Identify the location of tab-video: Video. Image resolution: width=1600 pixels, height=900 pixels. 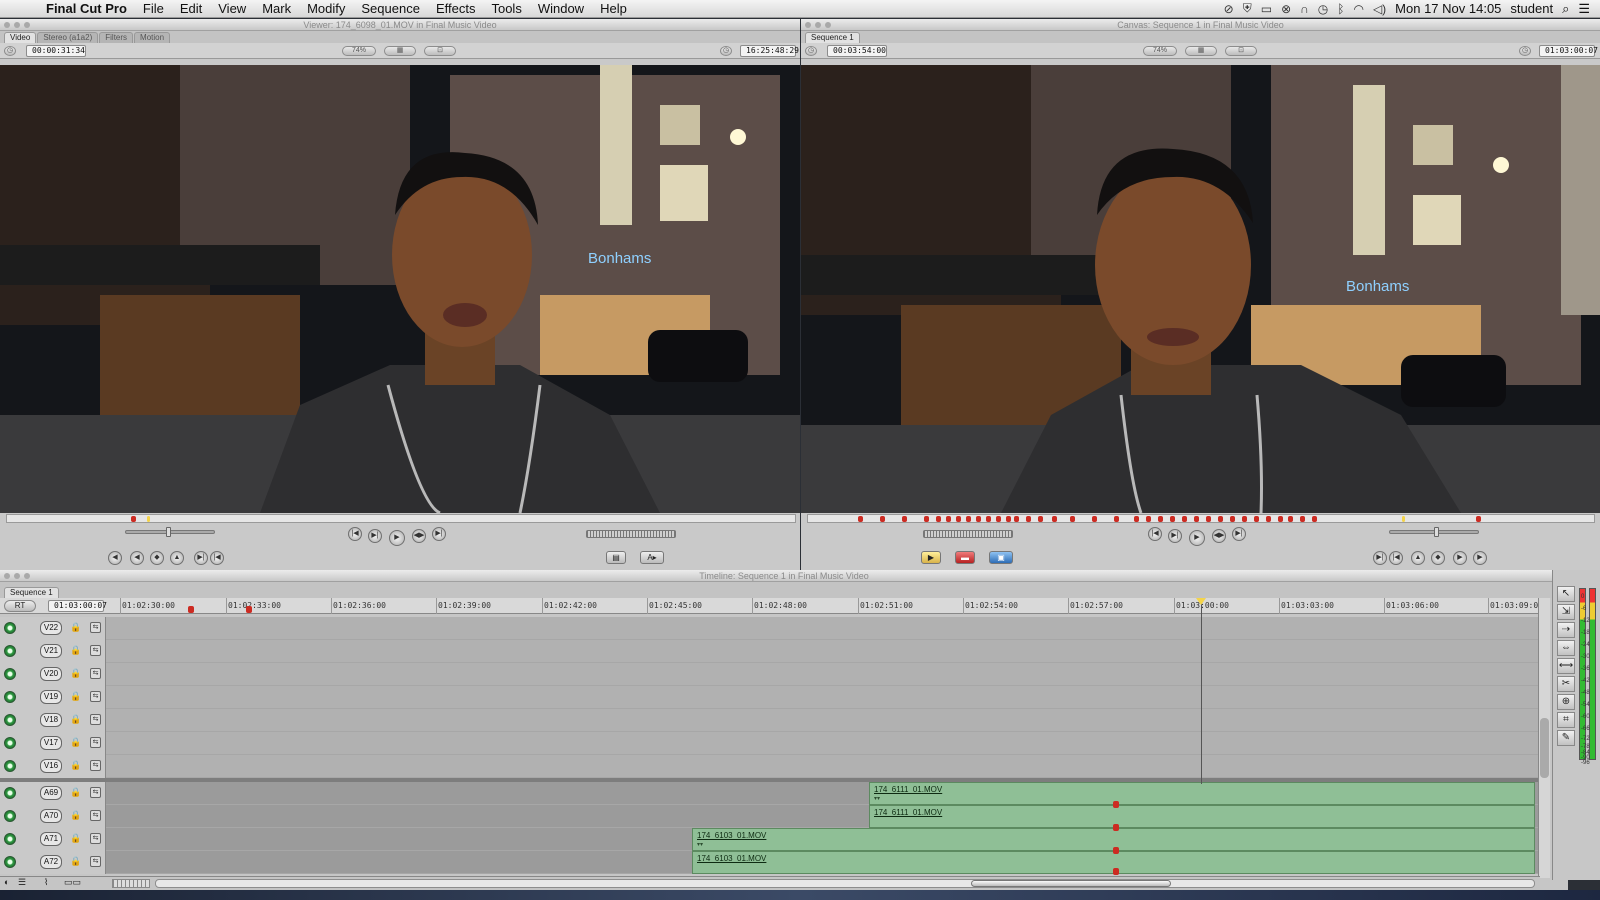
(20, 37).